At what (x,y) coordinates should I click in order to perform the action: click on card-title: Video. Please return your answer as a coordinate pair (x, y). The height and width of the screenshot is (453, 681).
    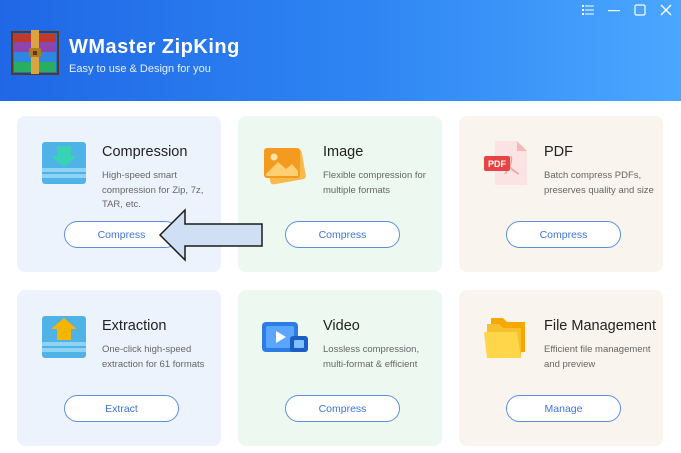
    Looking at the image, I should click on (341, 326).